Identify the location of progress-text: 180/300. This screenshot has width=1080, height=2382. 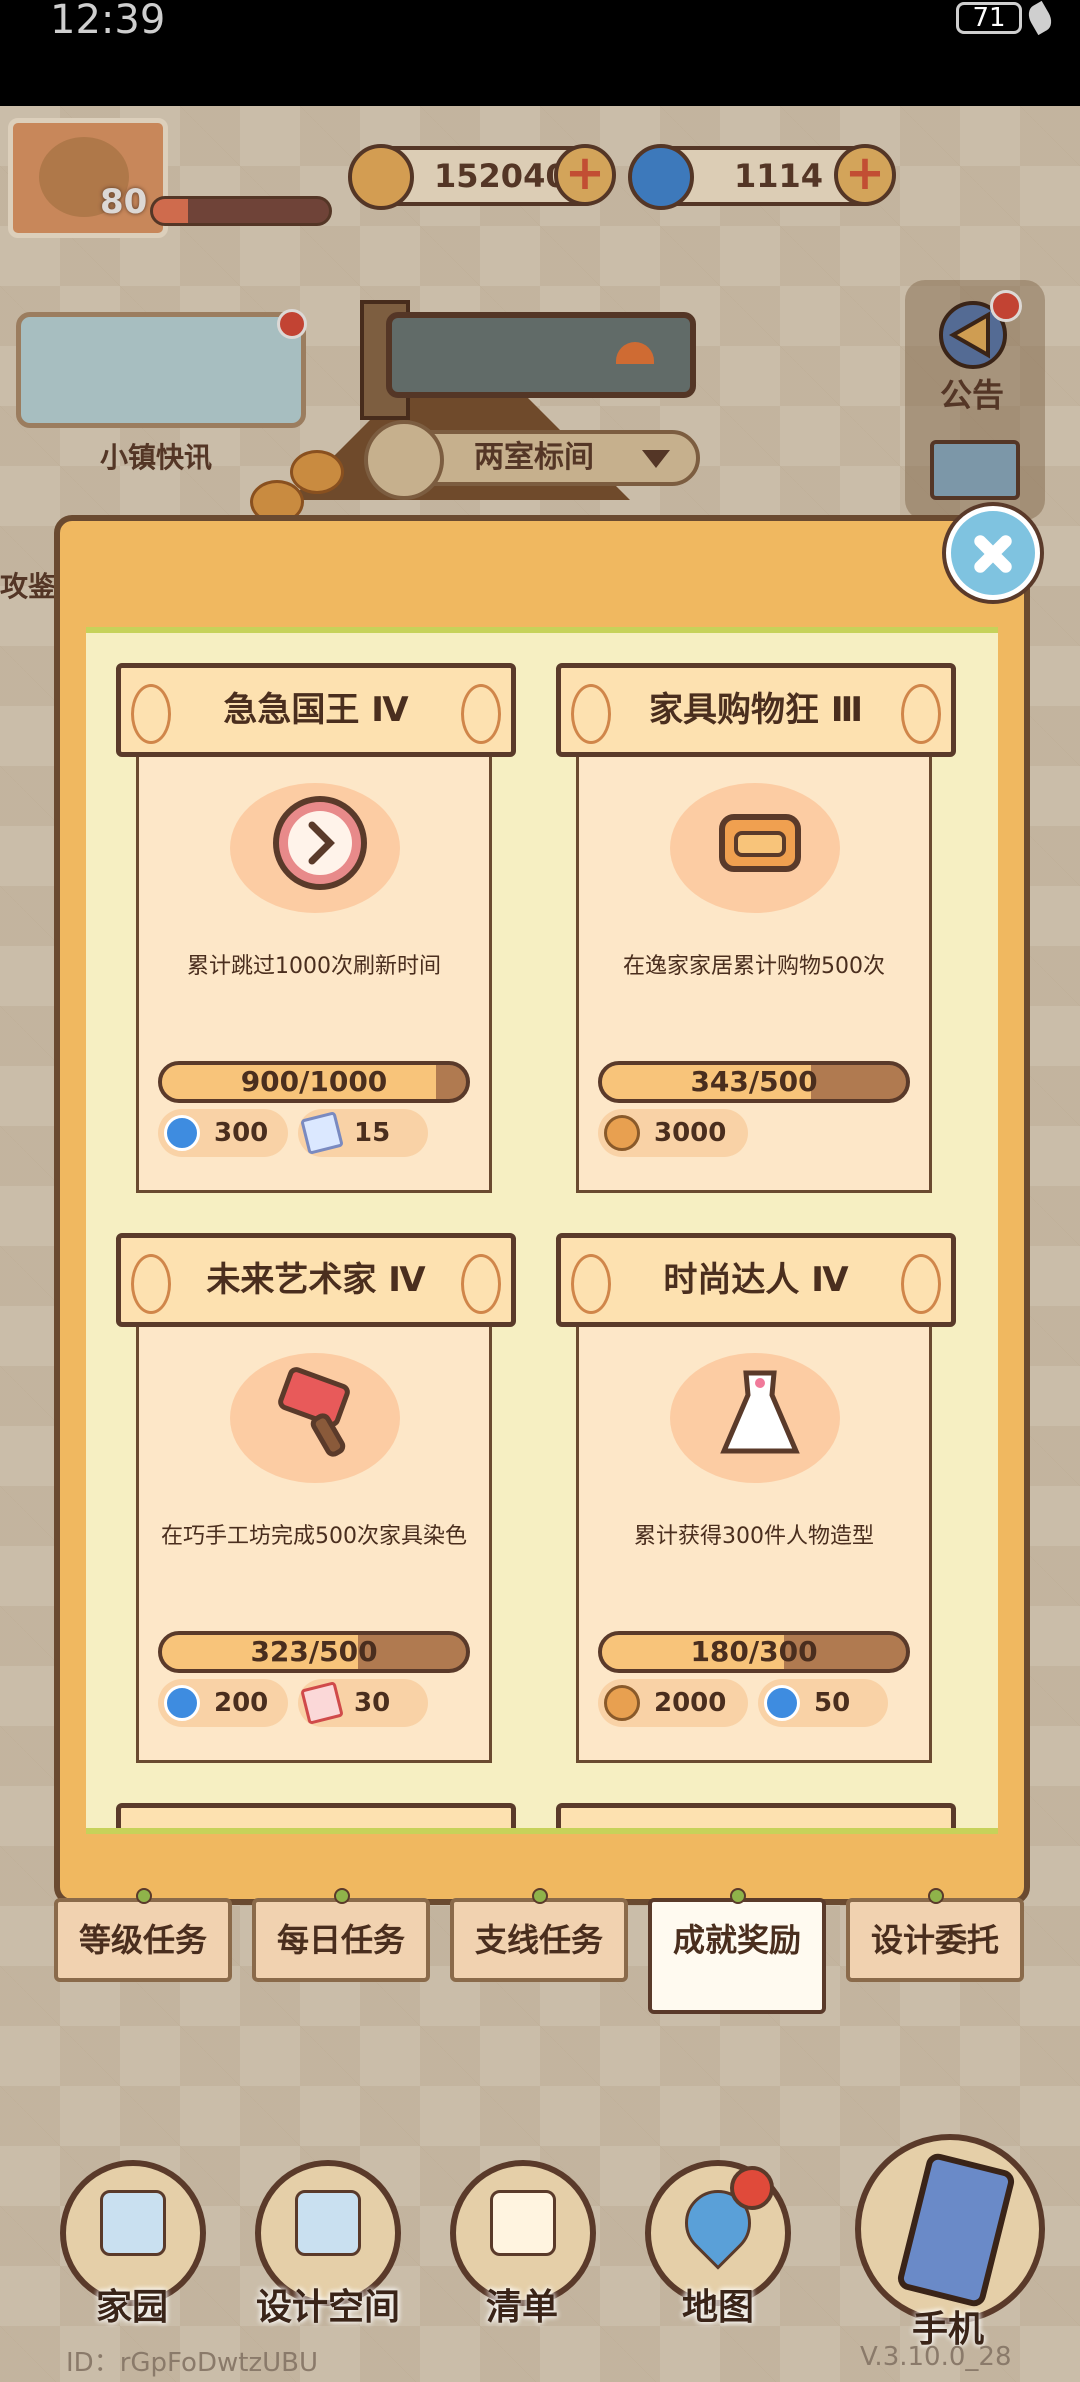
(754, 1651).